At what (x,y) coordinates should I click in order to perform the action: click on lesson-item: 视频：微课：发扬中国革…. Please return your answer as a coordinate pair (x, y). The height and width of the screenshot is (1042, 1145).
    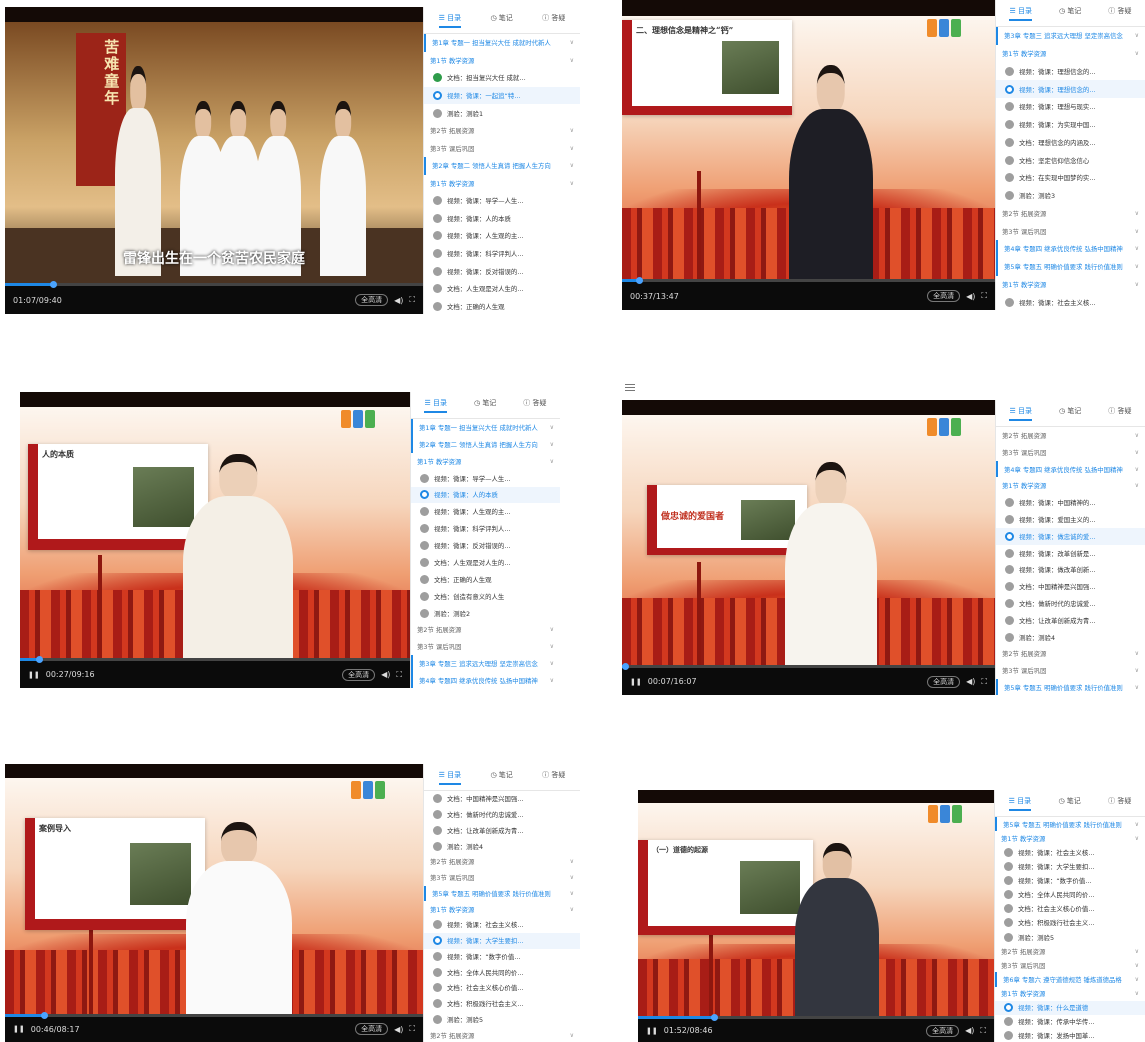
    Looking at the image, I should click on (1070, 1035).